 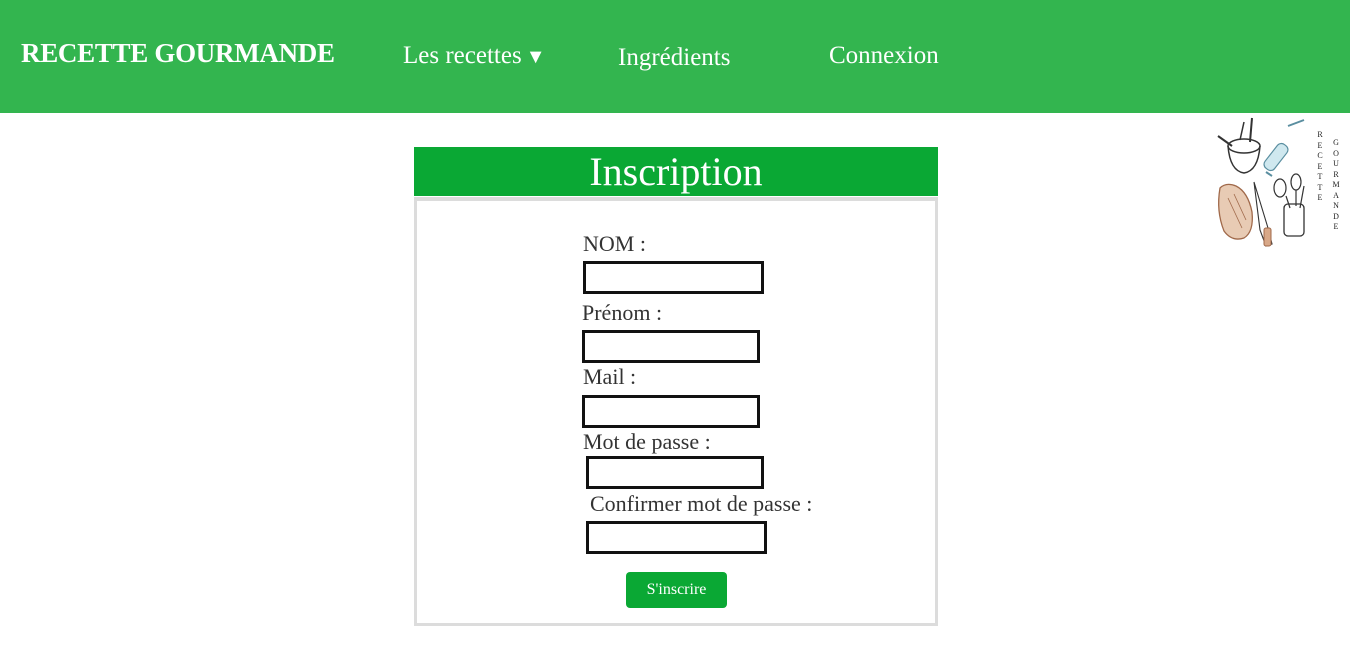 I want to click on signup-button: S'inscrire, so click(x=676, y=590).